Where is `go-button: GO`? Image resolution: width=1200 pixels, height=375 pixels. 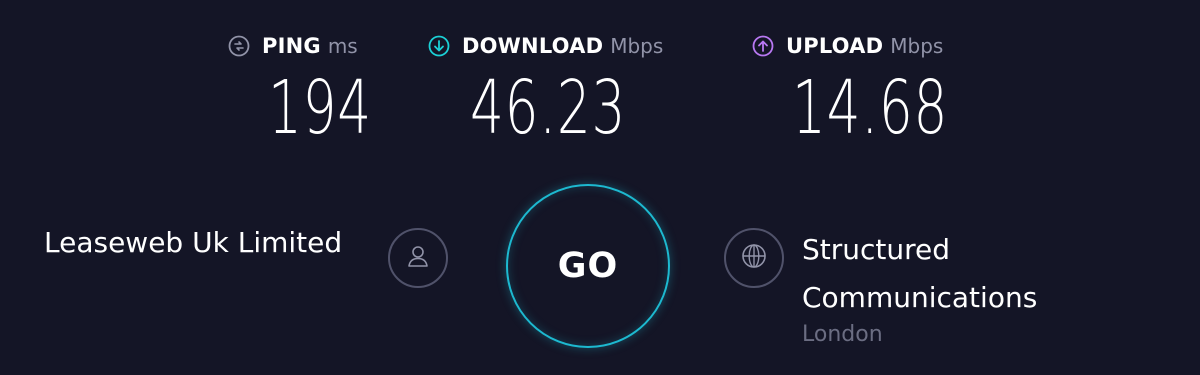 go-button: GO is located at coordinates (588, 266).